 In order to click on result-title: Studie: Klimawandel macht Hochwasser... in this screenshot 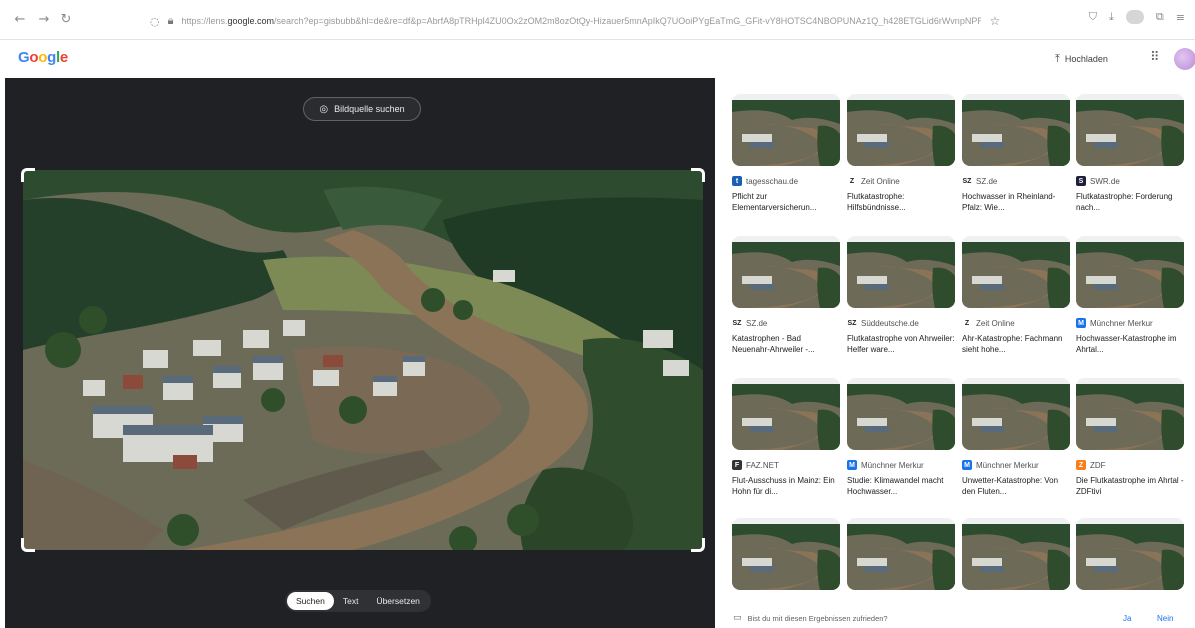, I will do `click(901, 486)`.